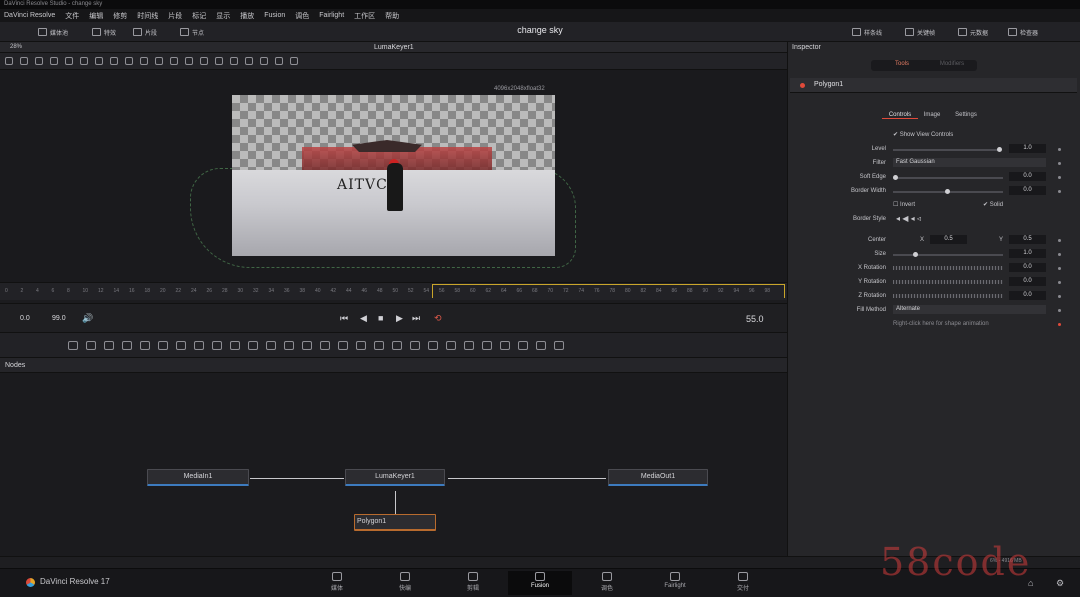  Describe the element at coordinates (204, 61) in the screenshot. I see `shape-icon` at that location.